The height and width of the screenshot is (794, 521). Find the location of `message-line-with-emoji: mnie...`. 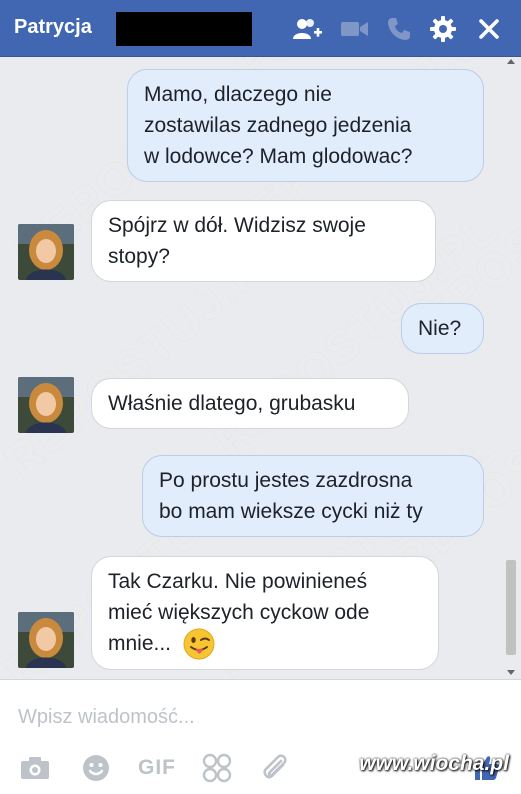

message-line-with-emoji: mnie... is located at coordinates (265, 644).